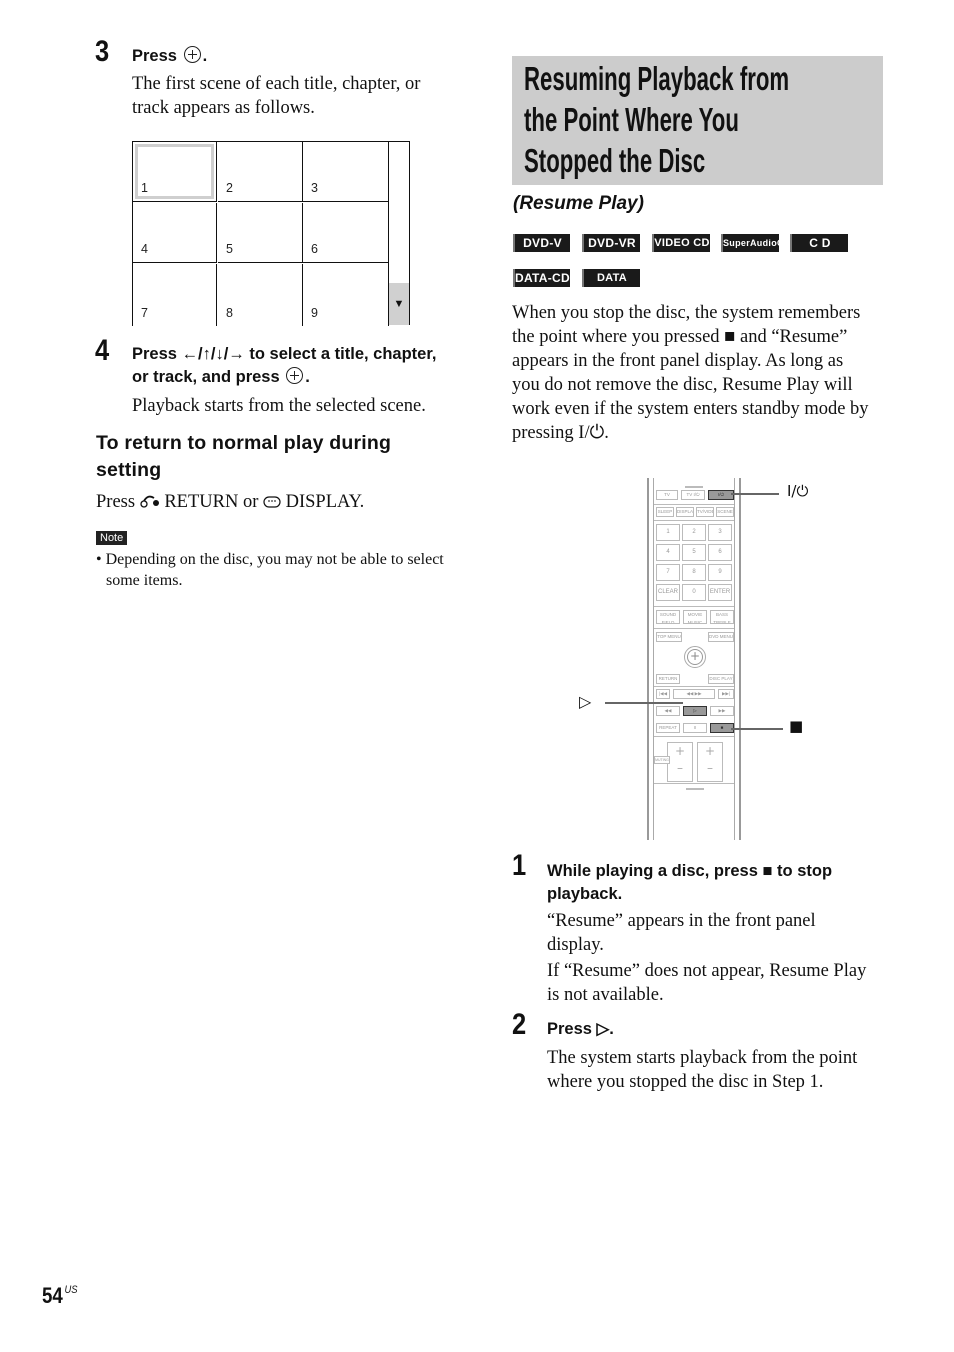  What do you see at coordinates (346, 295) in the screenshot?
I see `scene-thumbnail: 9` at bounding box center [346, 295].